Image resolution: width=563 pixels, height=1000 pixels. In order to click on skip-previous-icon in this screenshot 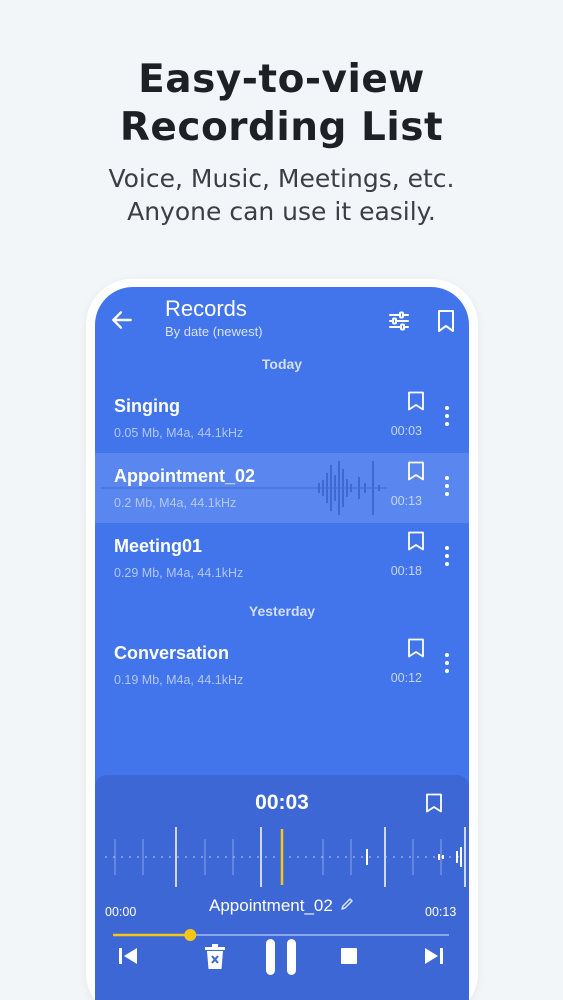, I will do `click(128, 956)`.